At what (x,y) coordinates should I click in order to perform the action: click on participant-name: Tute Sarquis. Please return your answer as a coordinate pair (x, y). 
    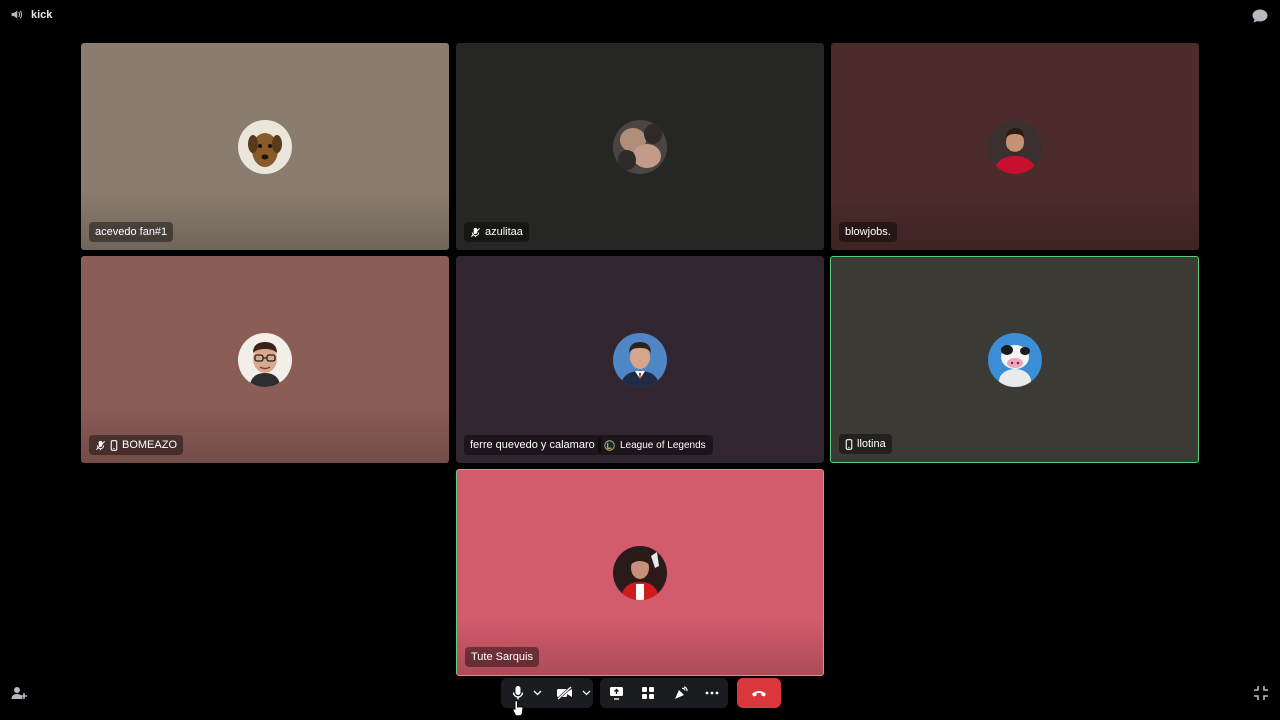
    Looking at the image, I should click on (502, 657).